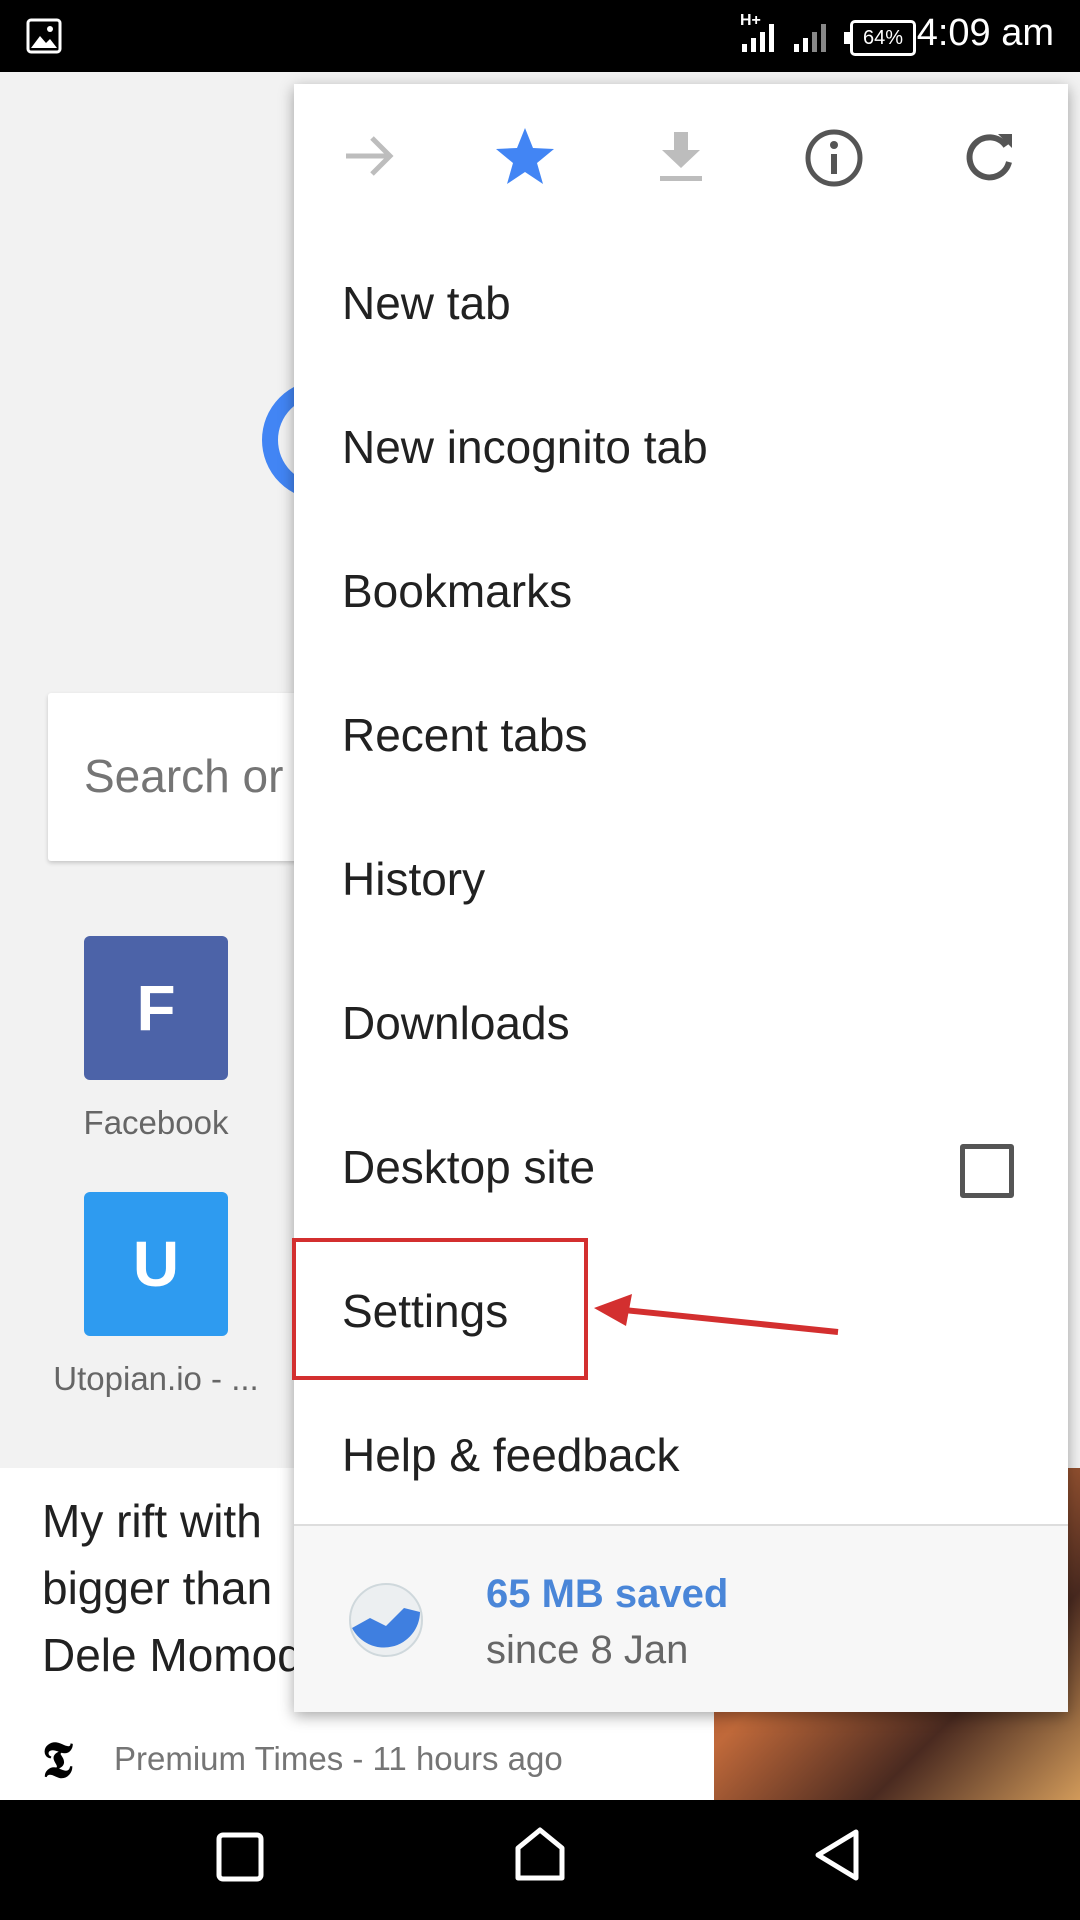  Describe the element at coordinates (540, 1854) in the screenshot. I see `home-icon` at that location.